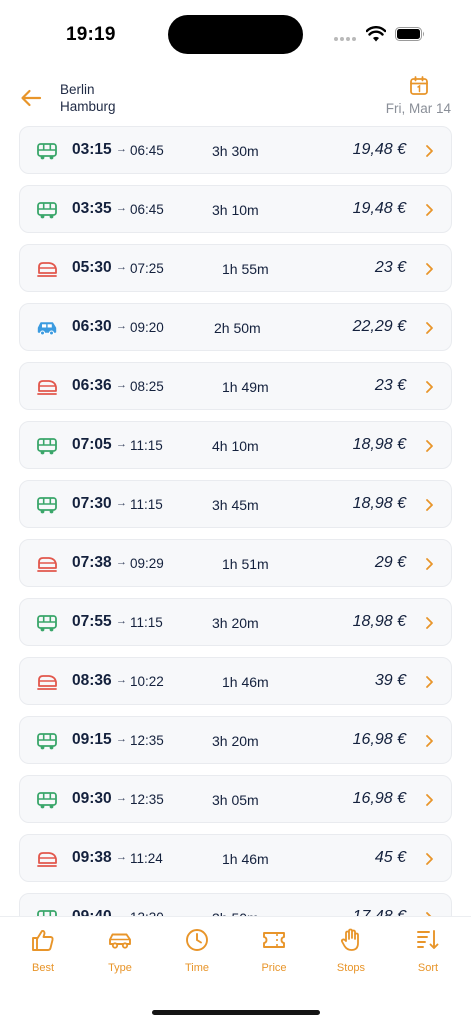 Image resolution: width=471 pixels, height=1024 pixels. Describe the element at coordinates (197, 940) in the screenshot. I see `clock-icon` at that location.